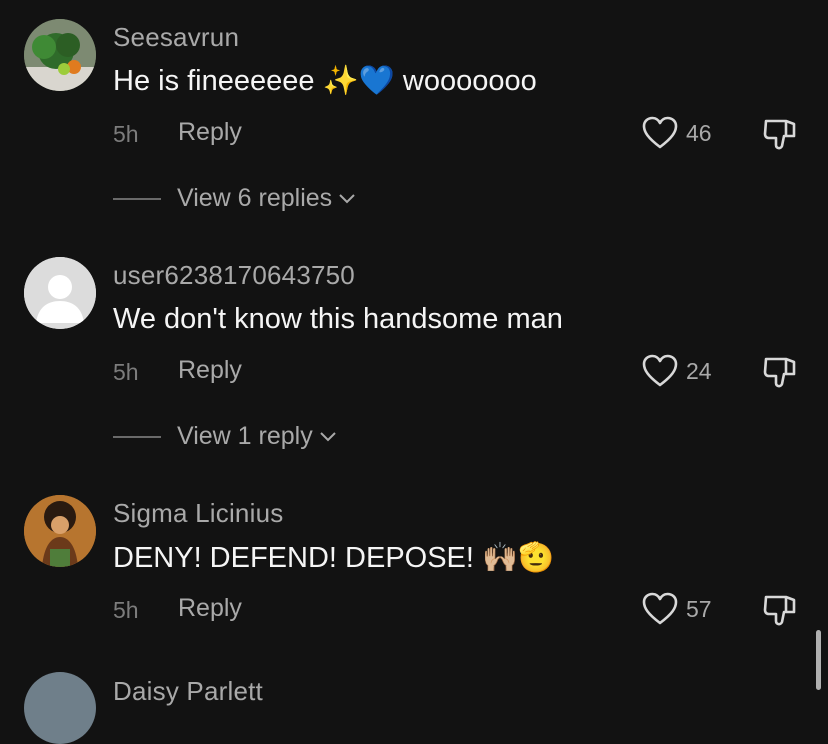  What do you see at coordinates (518, 558) in the screenshot?
I see `raised-hands-salute-emoji: 🙌🏼🫡` at bounding box center [518, 558].